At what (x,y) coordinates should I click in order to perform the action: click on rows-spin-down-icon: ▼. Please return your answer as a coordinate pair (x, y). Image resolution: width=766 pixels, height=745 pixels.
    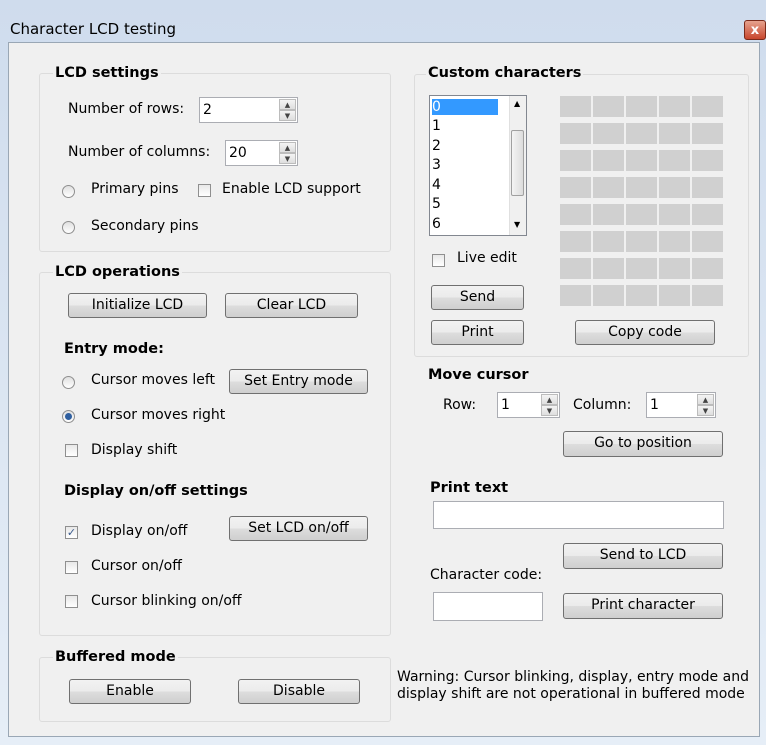
    Looking at the image, I should click on (287, 115).